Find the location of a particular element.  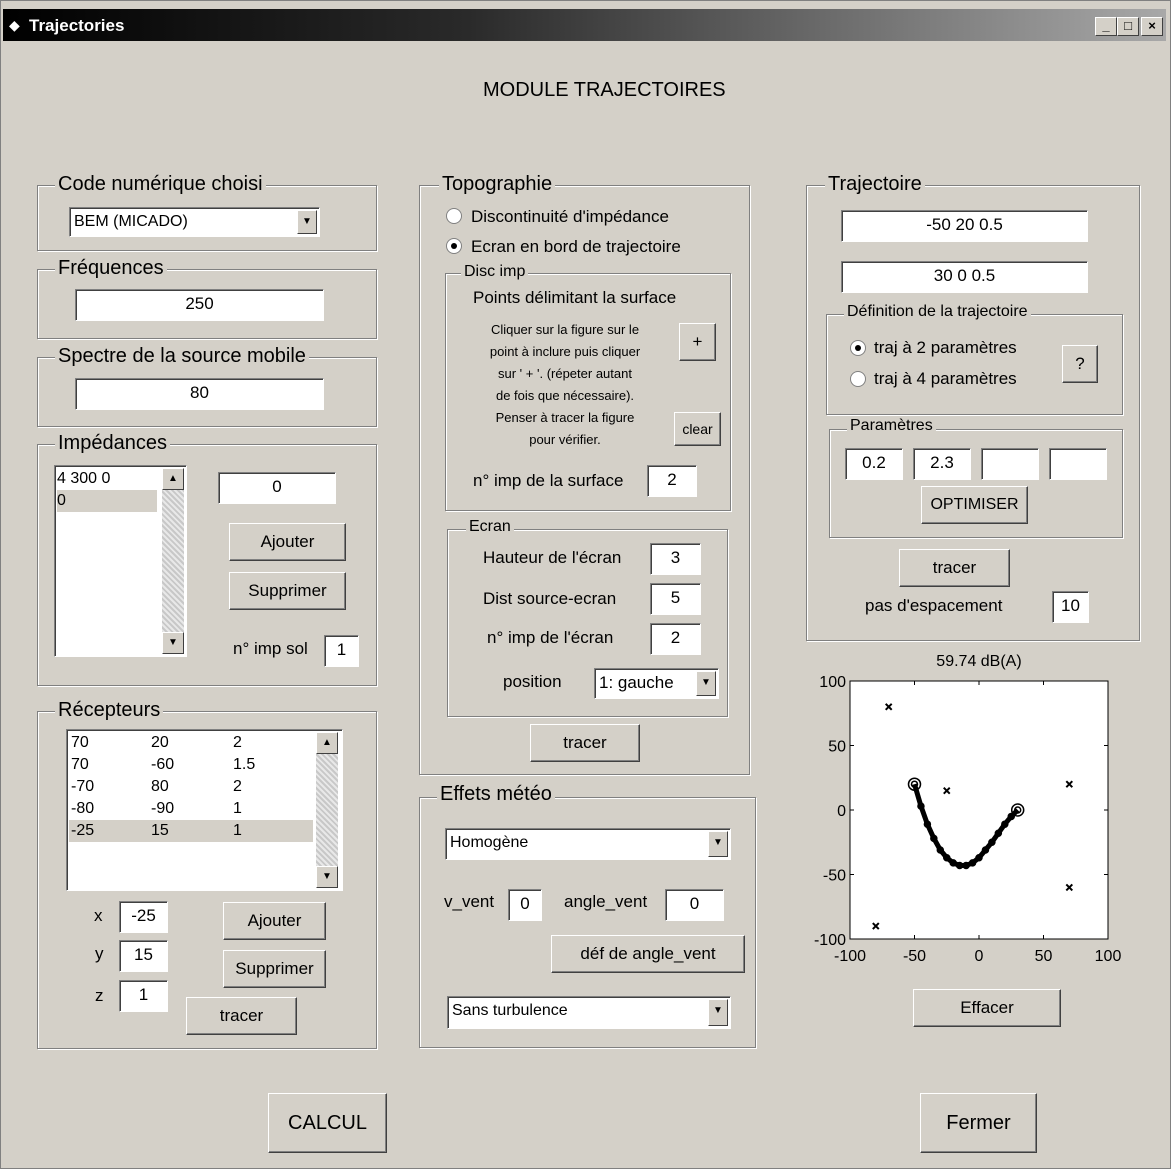

list-item: 4 300 0 is located at coordinates (107, 479).